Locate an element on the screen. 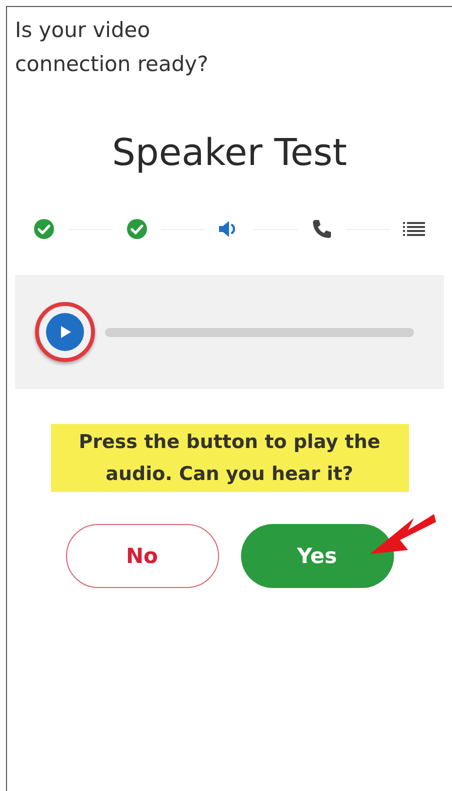 Image resolution: width=452 pixels, height=791 pixels. play-button is located at coordinates (65, 332).